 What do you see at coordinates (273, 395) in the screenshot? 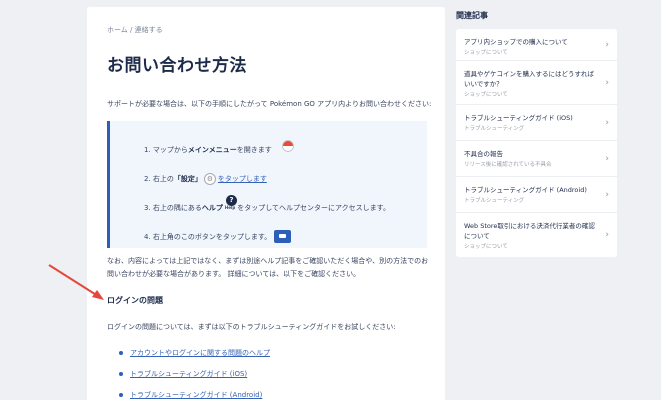
I see `list-item: トラブルシューティングガイド (Android)` at bounding box center [273, 395].